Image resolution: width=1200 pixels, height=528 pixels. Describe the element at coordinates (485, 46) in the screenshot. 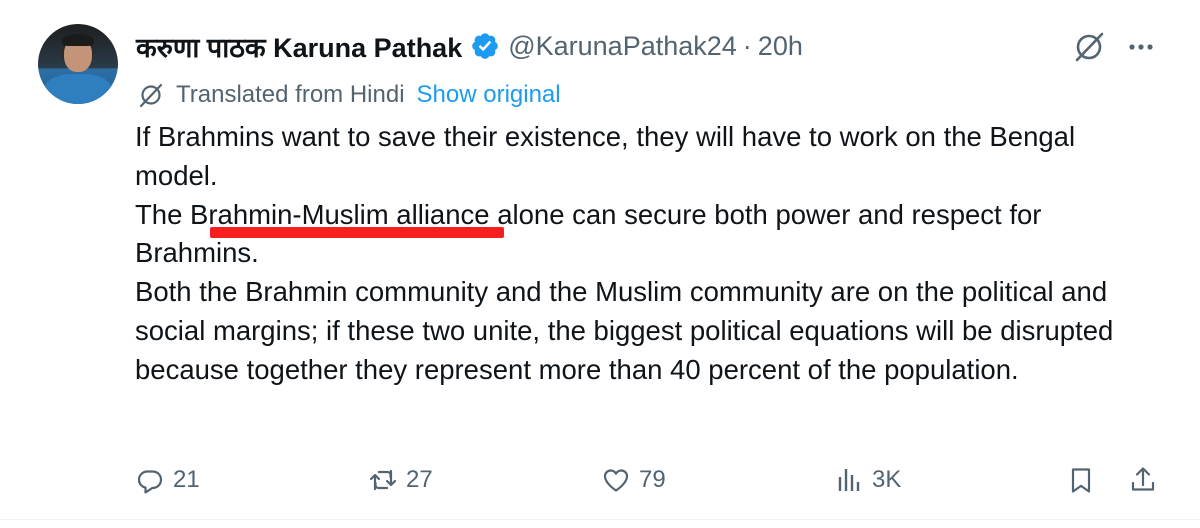

I see `verified-badge-icon` at that location.